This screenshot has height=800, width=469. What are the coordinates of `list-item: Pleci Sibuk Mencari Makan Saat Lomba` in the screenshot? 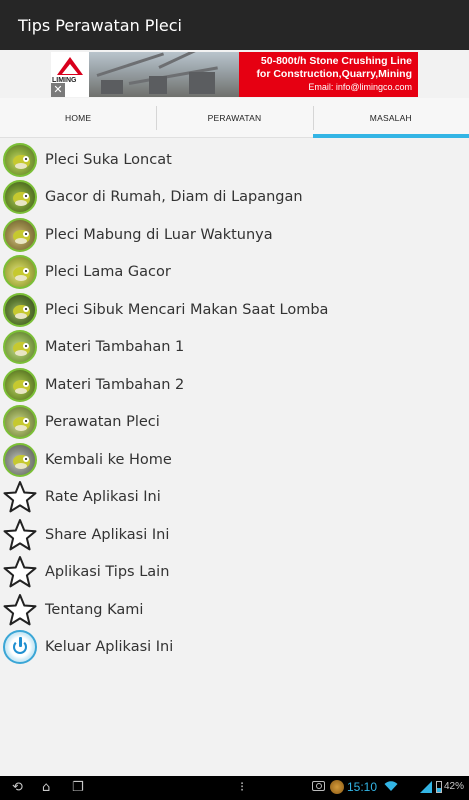 It's located at (234, 310).